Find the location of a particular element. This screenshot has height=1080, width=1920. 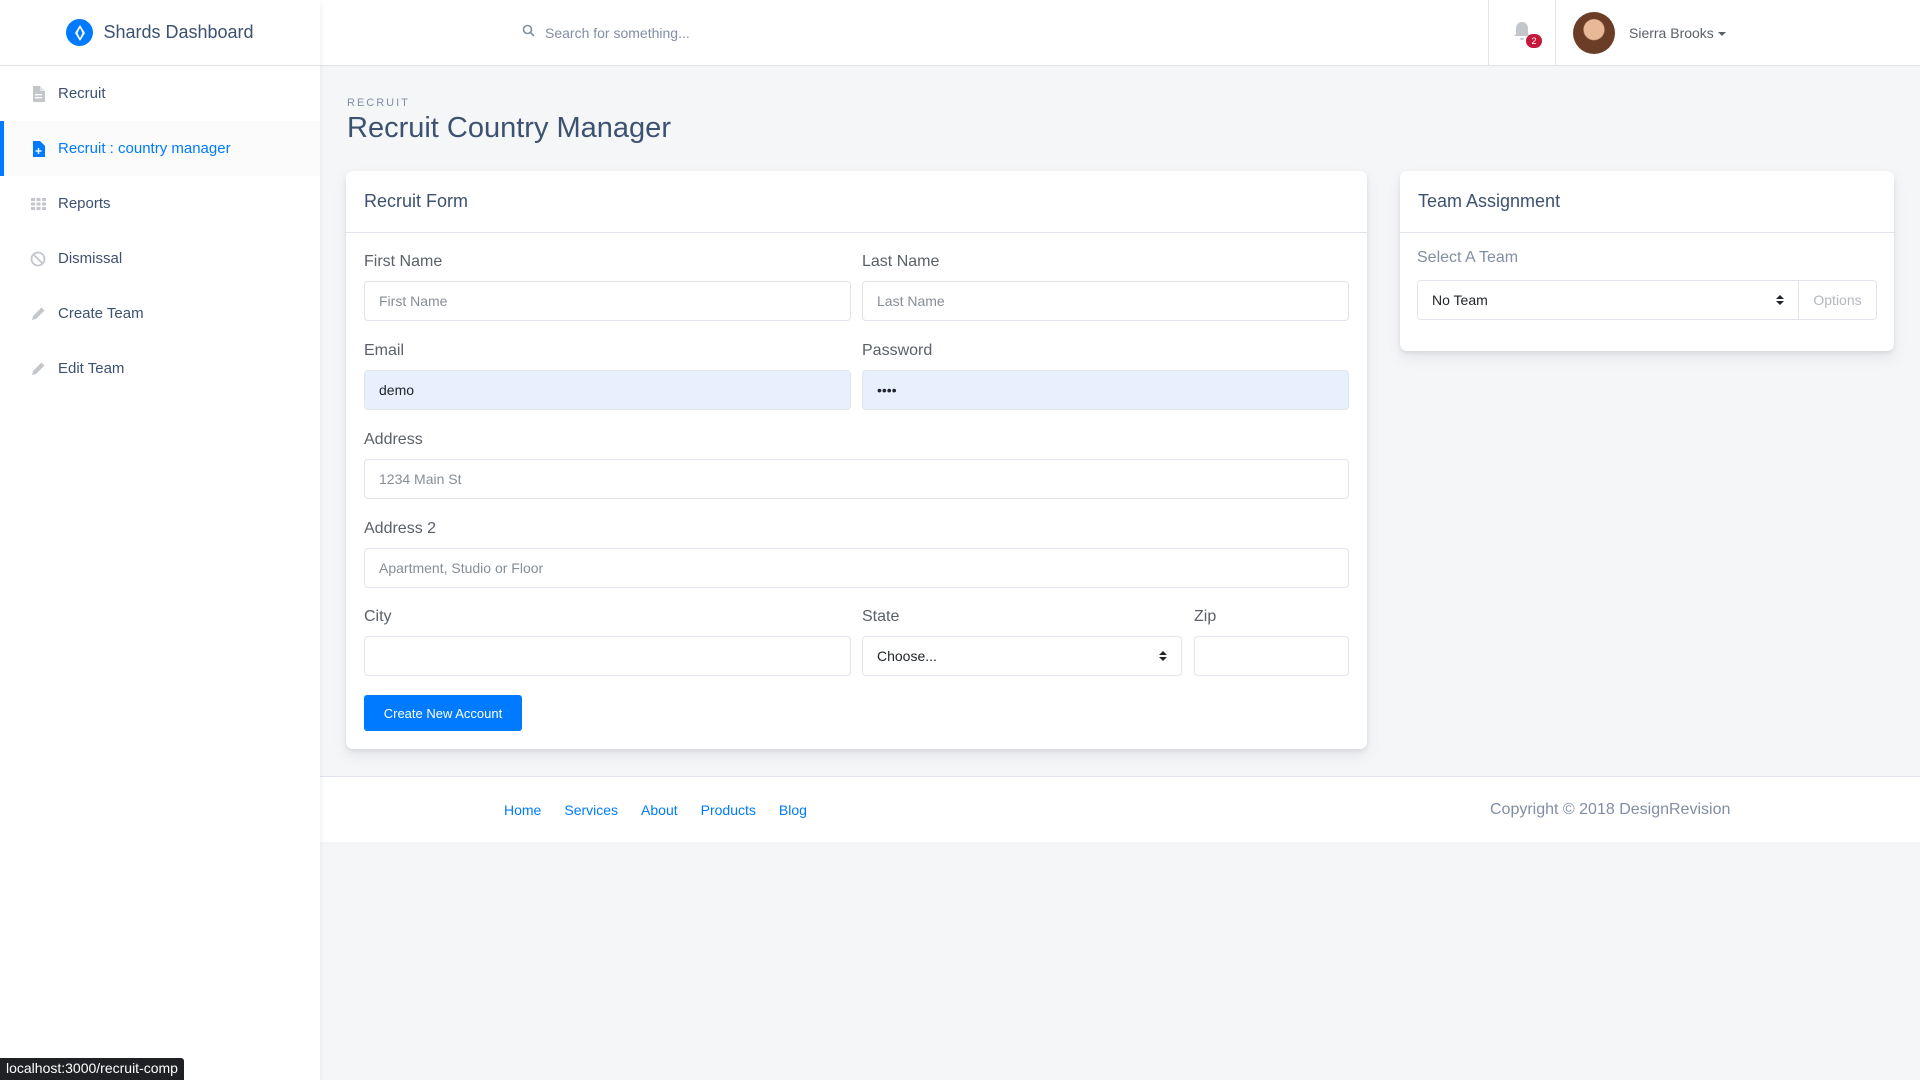

notifications-button: 2 is located at coordinates (1522, 33).